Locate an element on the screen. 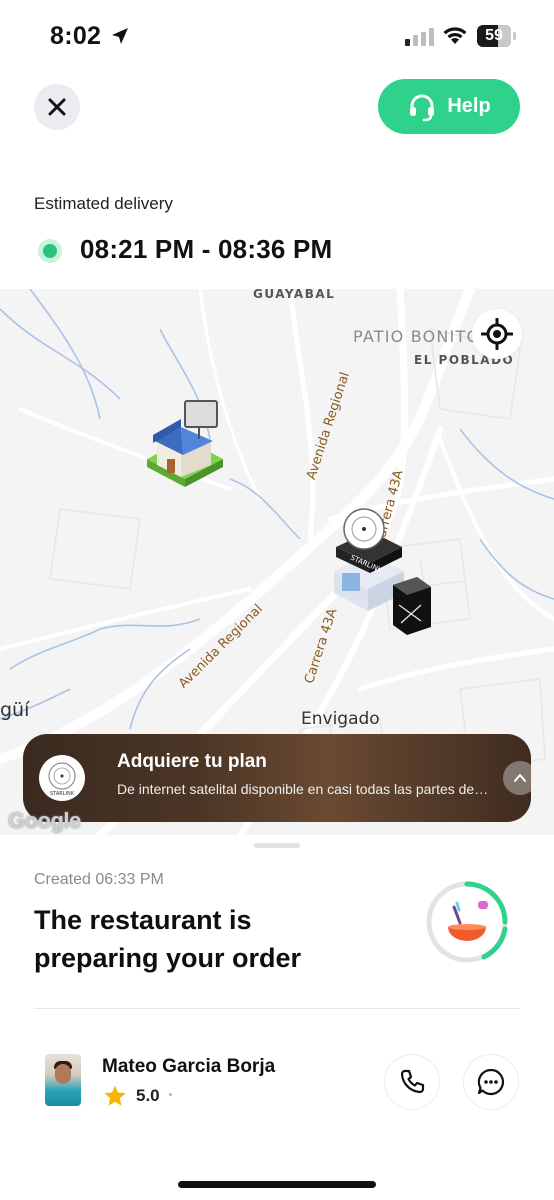 The width and height of the screenshot is (554, 1200). map-label-itagui: güí is located at coordinates (15, 710).